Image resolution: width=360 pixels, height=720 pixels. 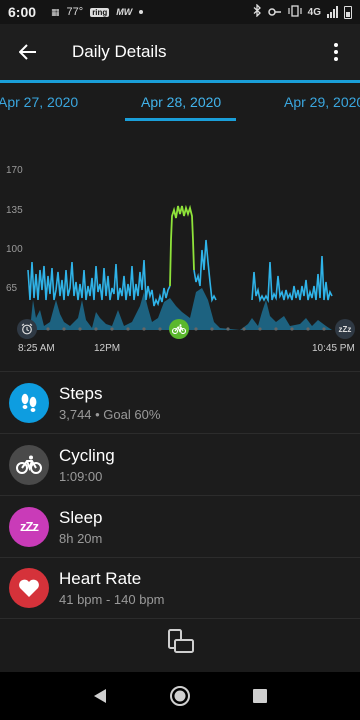 What do you see at coordinates (180, 588) in the screenshot?
I see `list-item-heart-rate: Heart Rate 41 bpm - 140 bpm` at bounding box center [180, 588].